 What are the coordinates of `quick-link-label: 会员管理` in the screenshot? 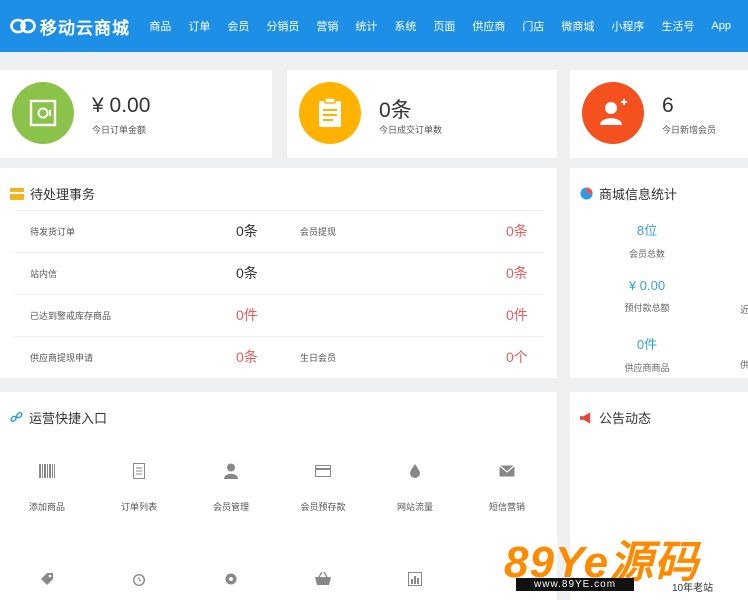 It's located at (230, 507).